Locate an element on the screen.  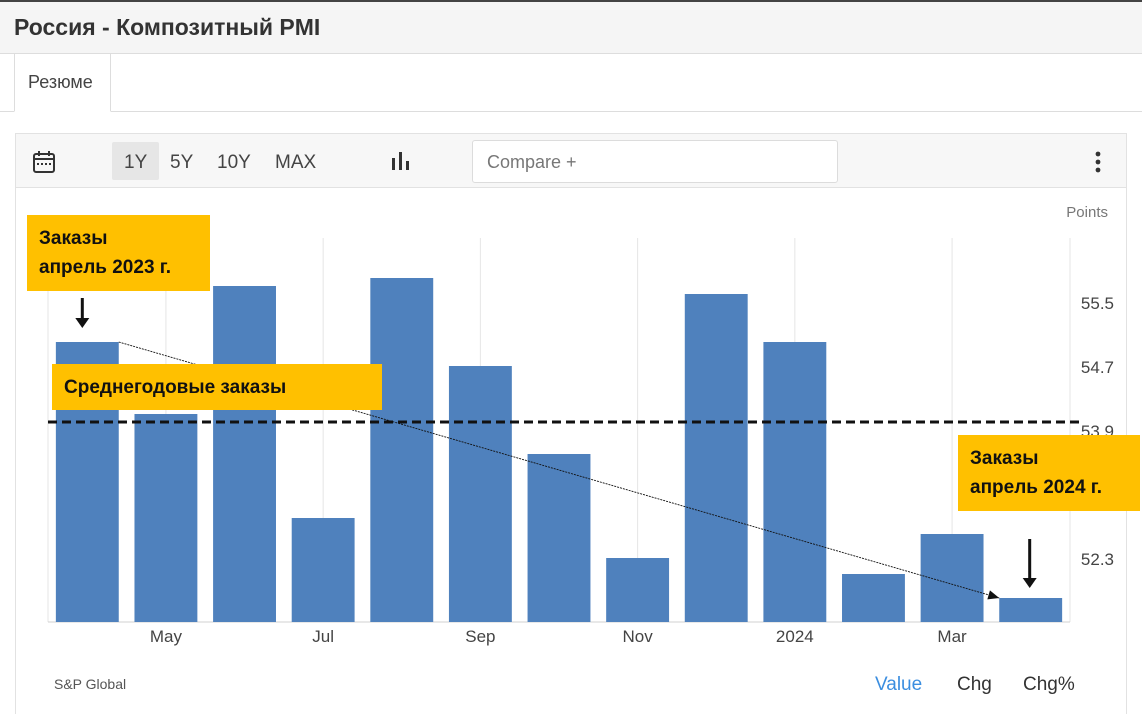
callout-annual-average: Среднегодовые заказы is located at coordinates (217, 387).